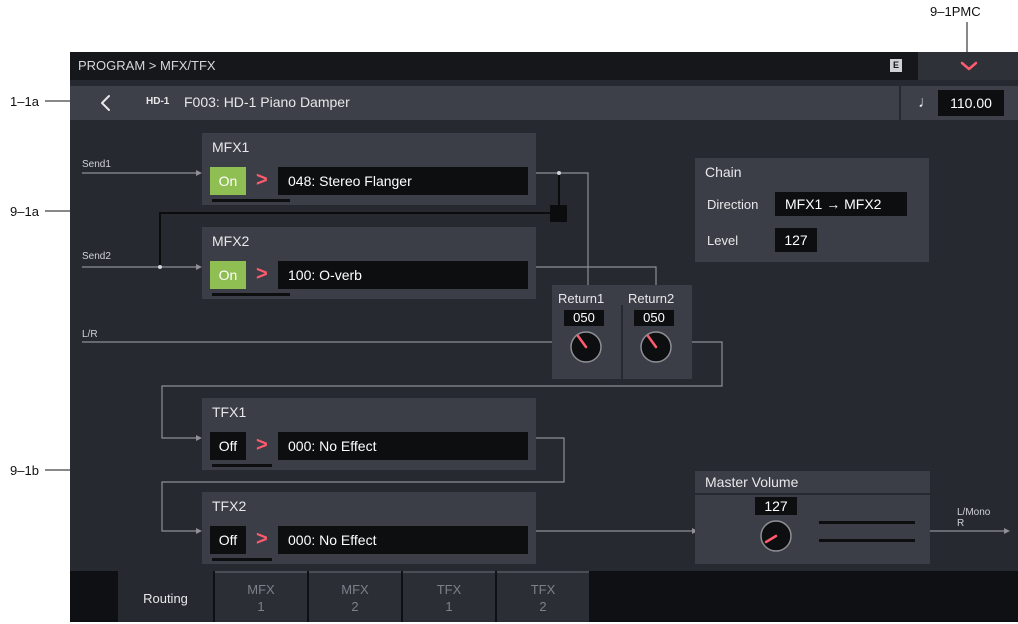 Image resolution: width=1018 pixels, height=624 pixels. Describe the element at coordinates (242, 559) in the screenshot. I see `tfx2-level-meter` at that location.